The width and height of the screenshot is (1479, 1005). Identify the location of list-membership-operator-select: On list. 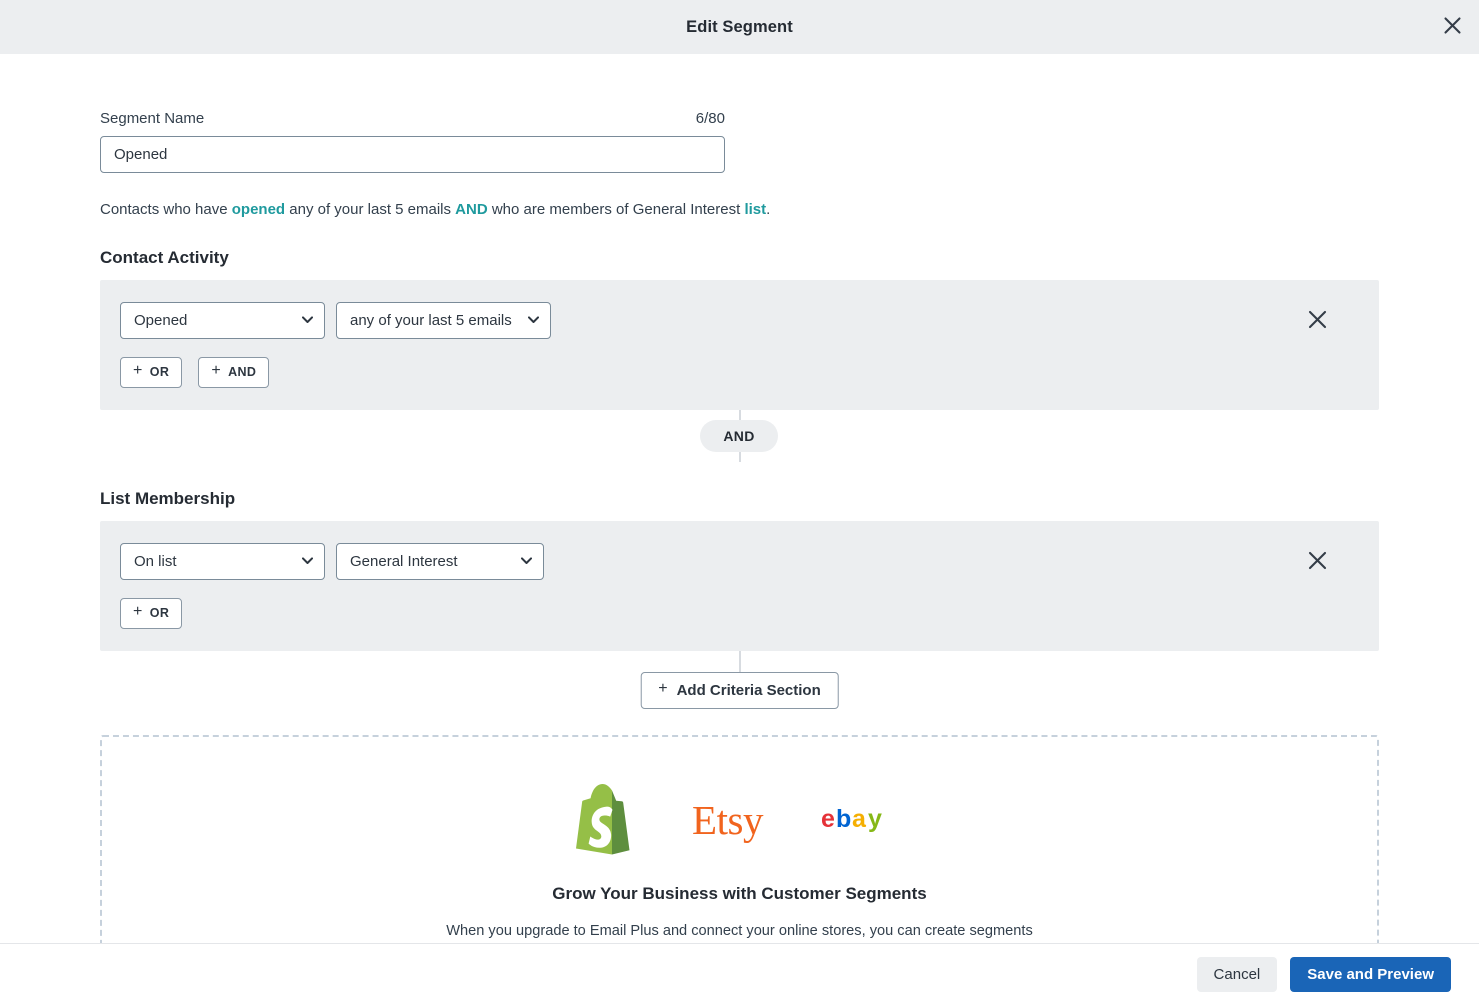
(222, 561).